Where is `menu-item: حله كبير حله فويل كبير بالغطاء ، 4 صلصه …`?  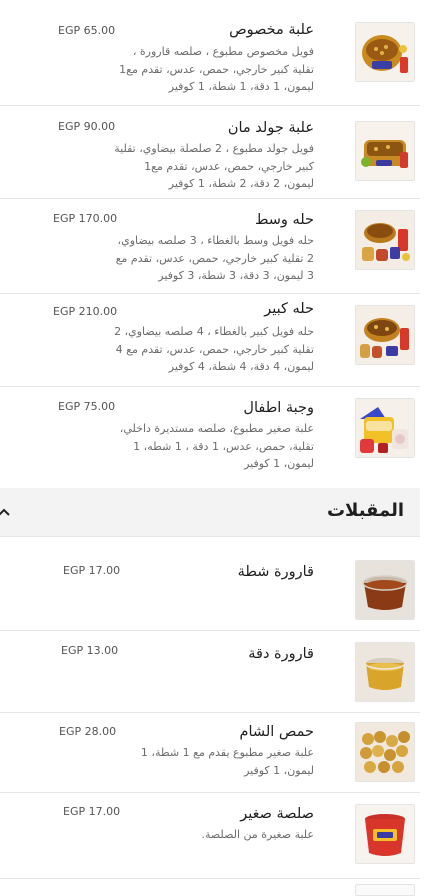
menu-item: حله كبير حله فويل كبير بالغطاء ، 4 صلصه … is located at coordinates (210, 340).